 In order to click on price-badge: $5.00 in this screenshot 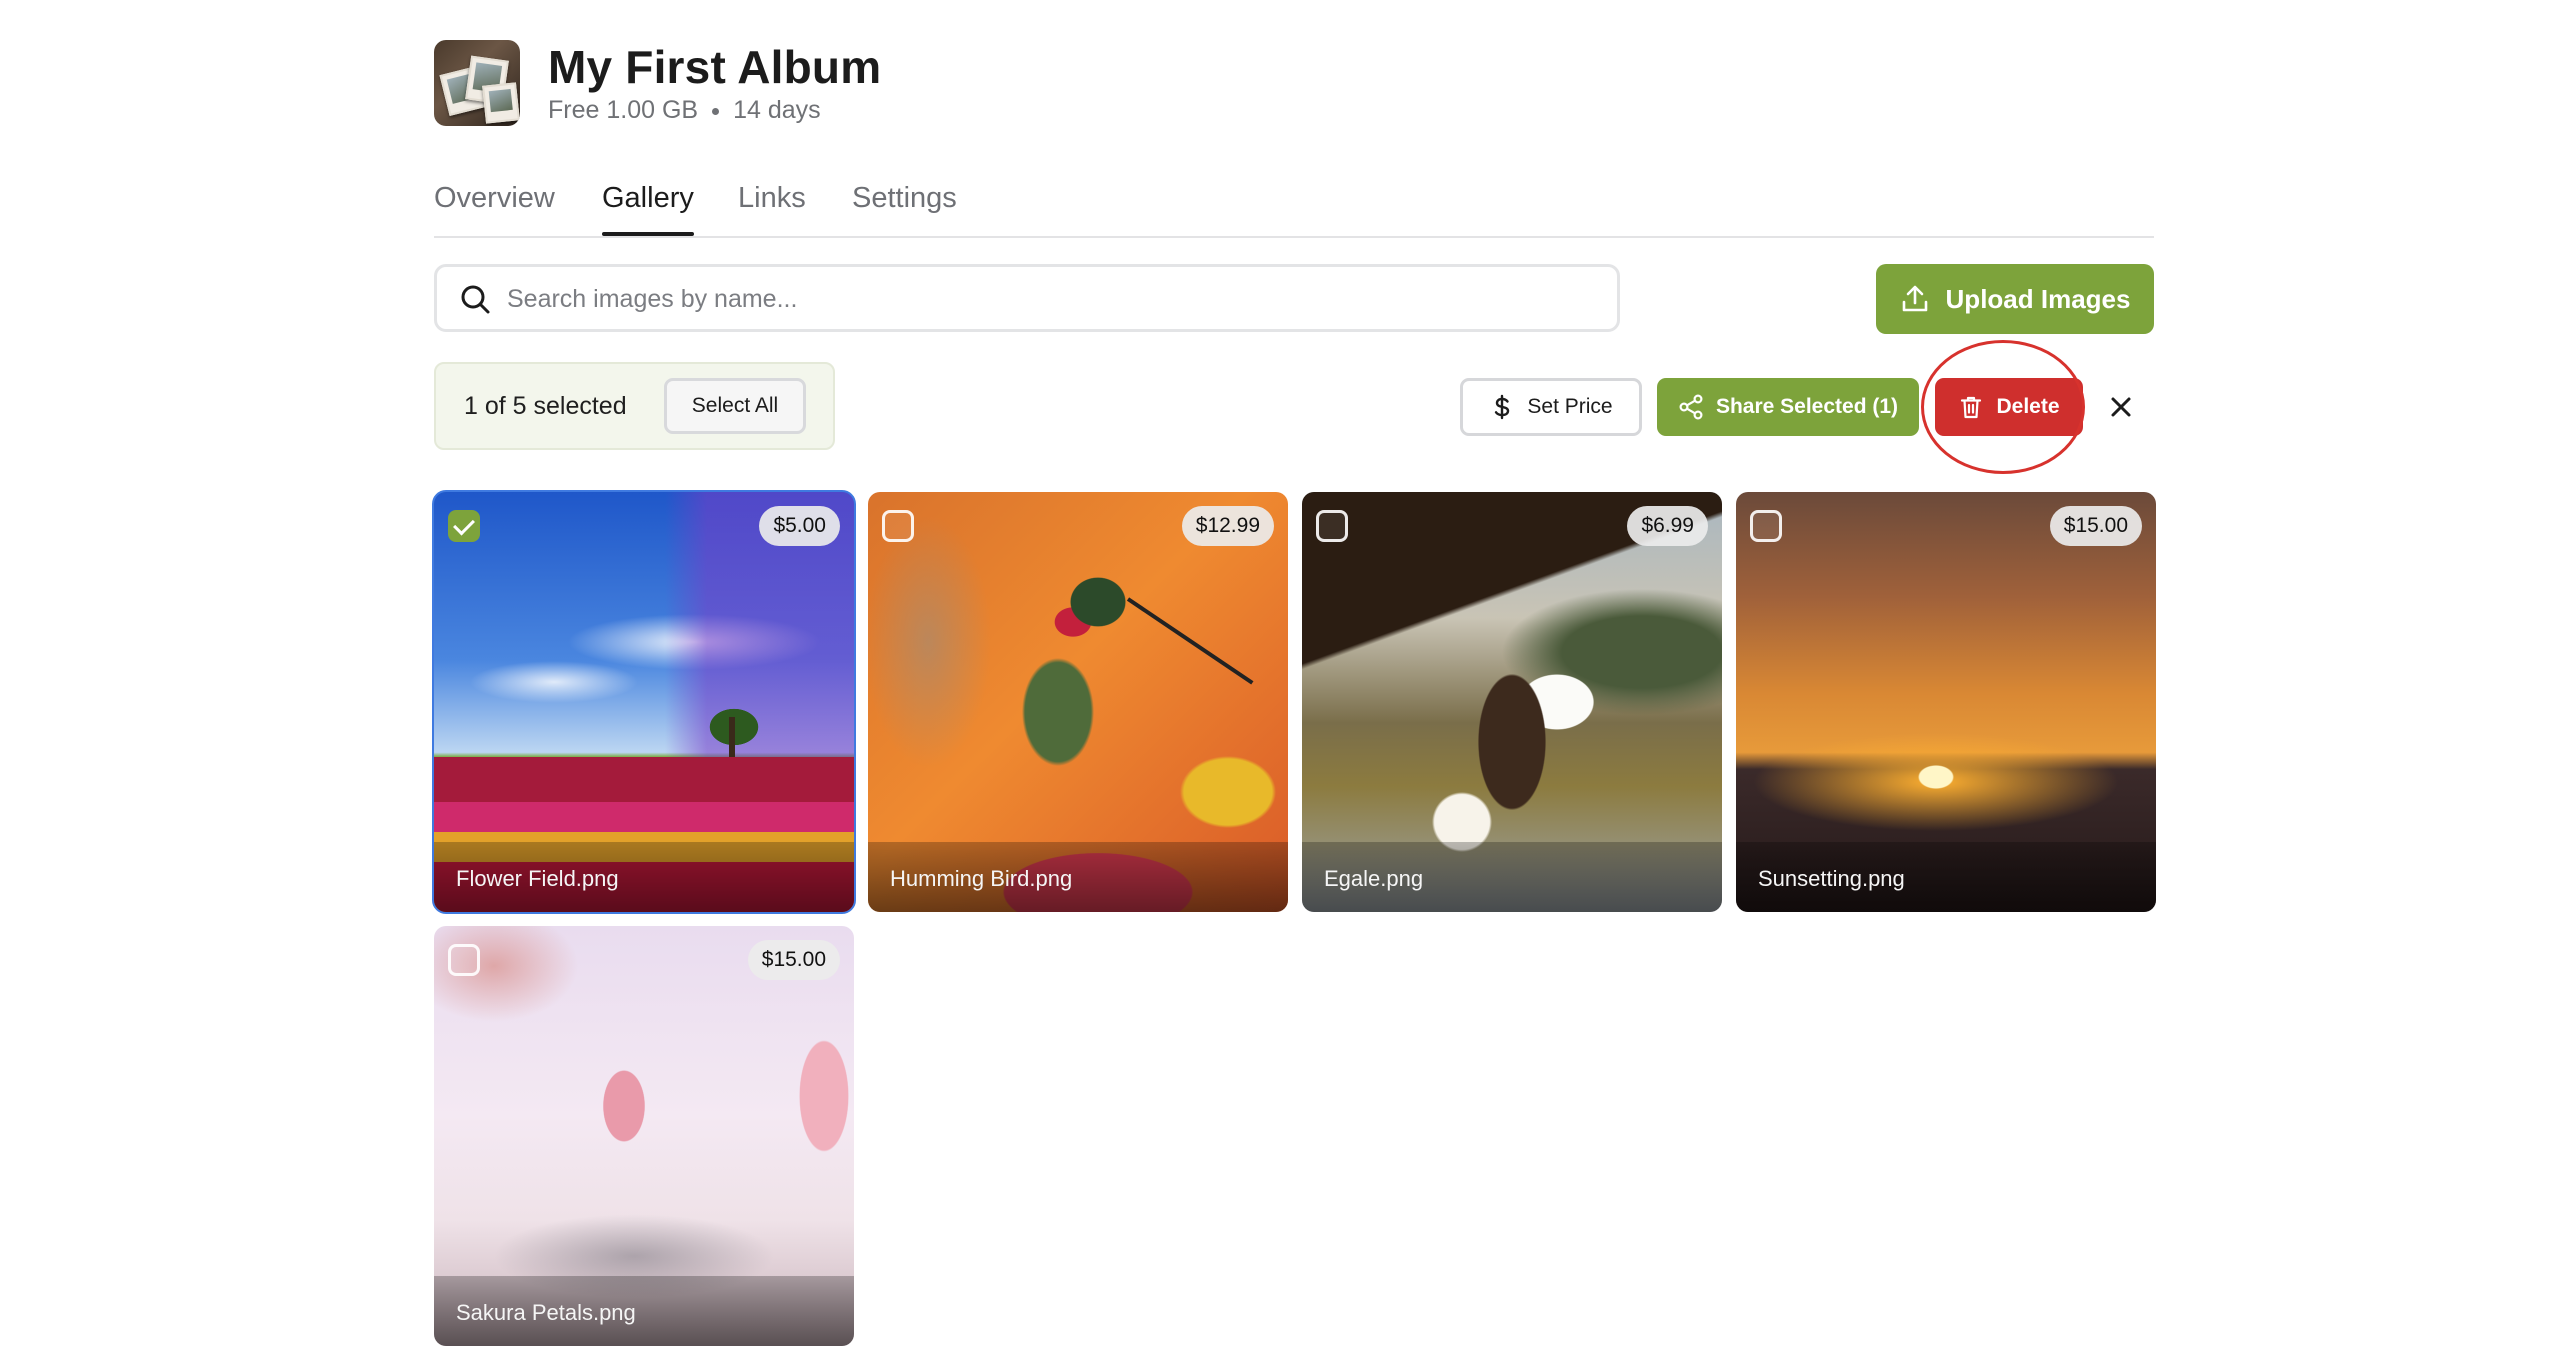, I will do `click(799, 526)`.